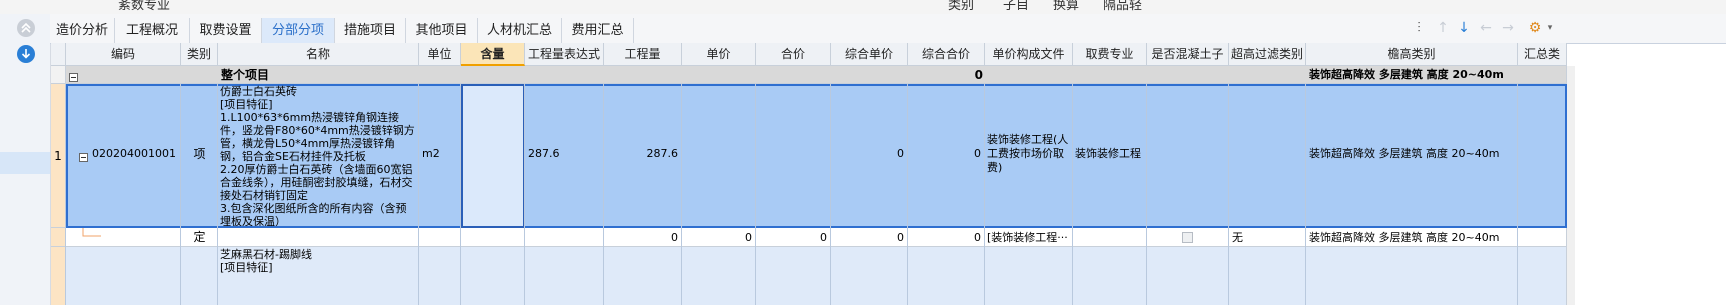 This screenshot has width=1726, height=305. What do you see at coordinates (199, 54) in the screenshot?
I see `col-header: 类别` at bounding box center [199, 54].